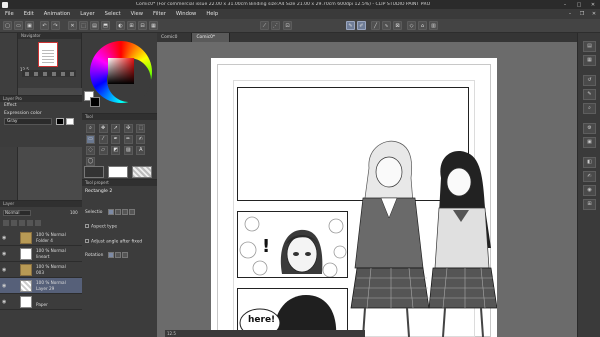 The image size is (600, 337). What do you see at coordinates (113, 14) in the screenshot?
I see `menu-select: Select` at bounding box center [113, 14].